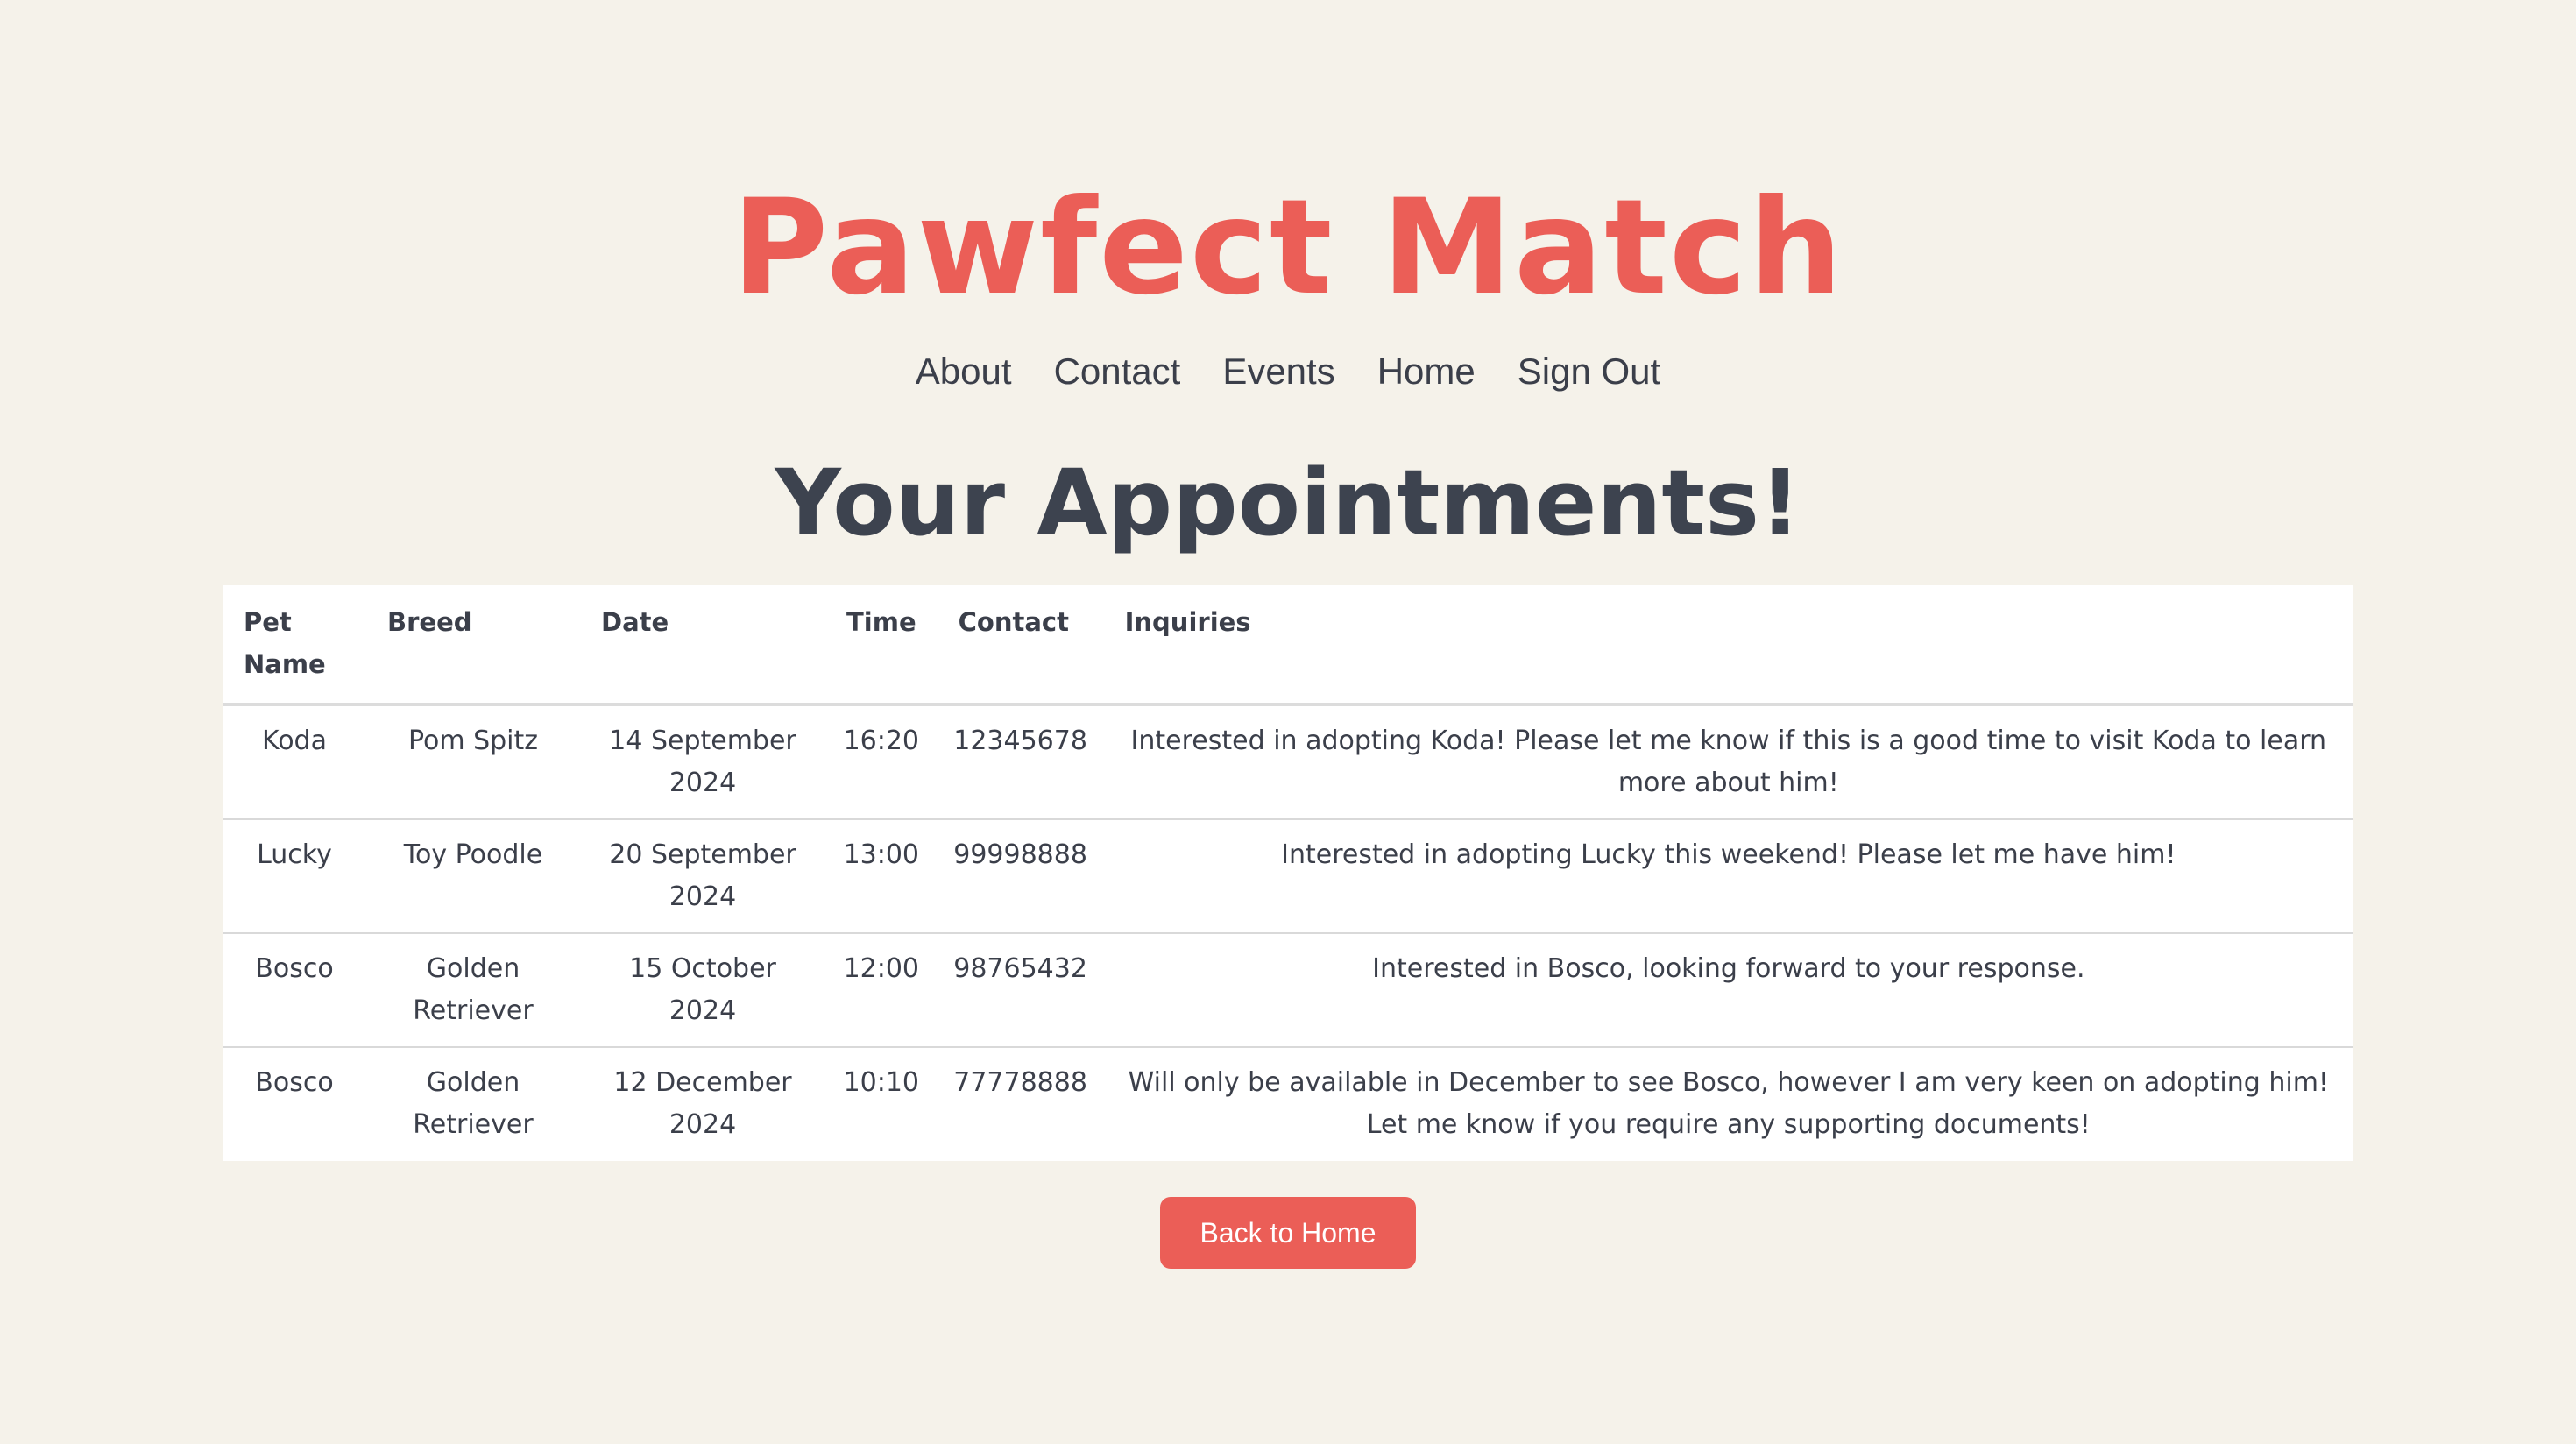  I want to click on nav-item-about: About, so click(964, 372).